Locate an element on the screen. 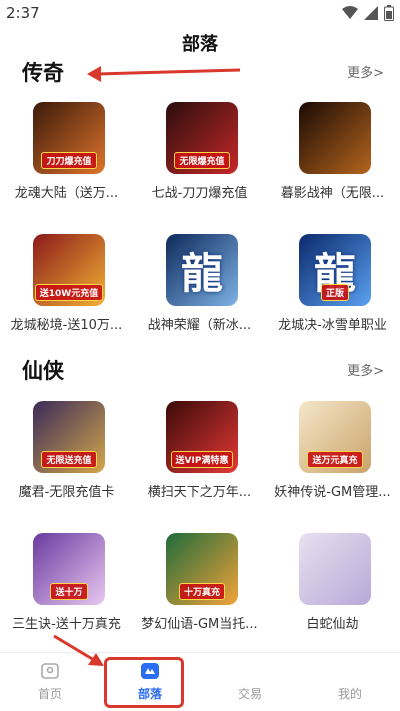  game-thumbnail: 龍 is located at coordinates (202, 270).